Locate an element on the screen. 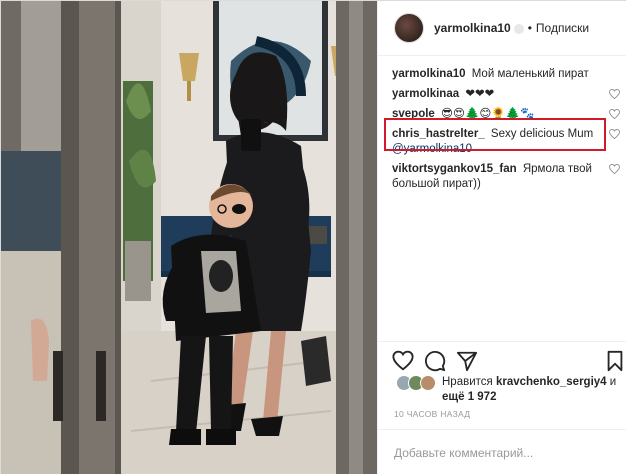  likes-middle: и is located at coordinates (613, 382).